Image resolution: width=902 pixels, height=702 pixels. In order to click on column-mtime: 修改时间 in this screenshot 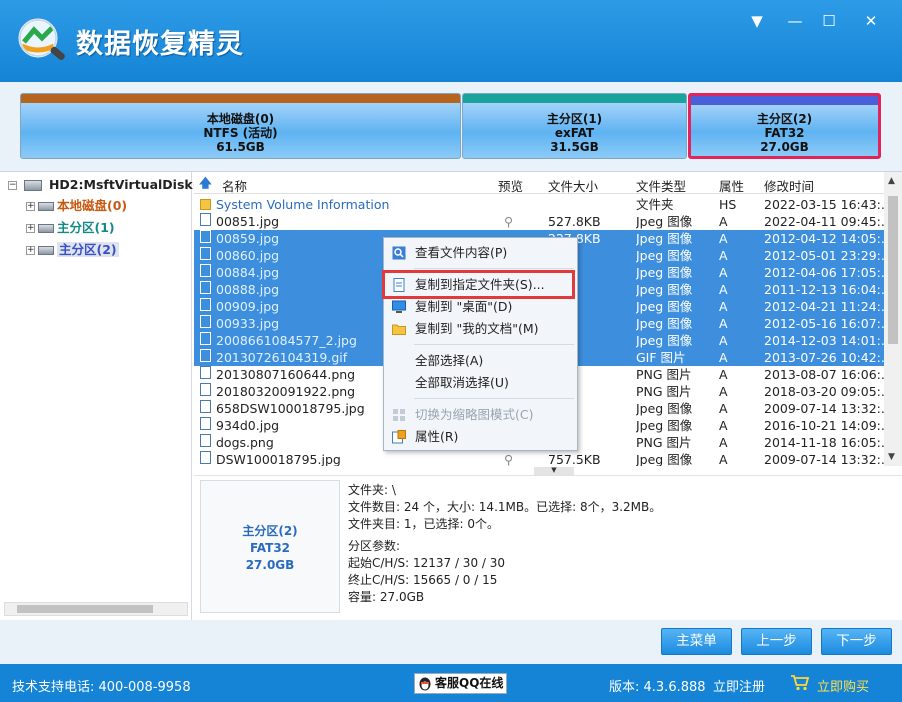, I will do `click(789, 185)`.